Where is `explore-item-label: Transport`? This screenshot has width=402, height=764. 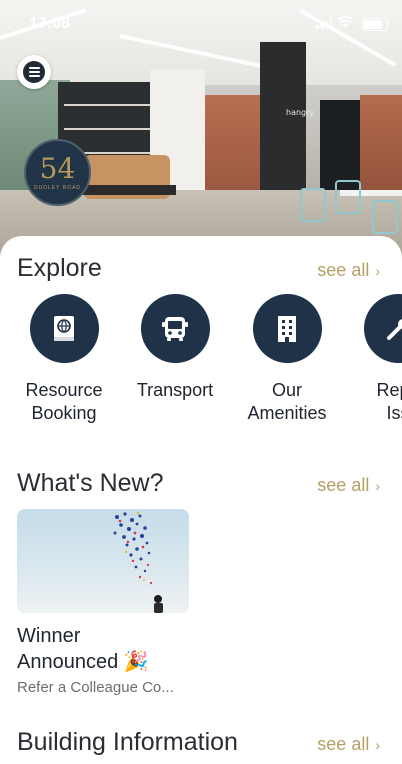
explore-item-label: Transport is located at coordinates (175, 390).